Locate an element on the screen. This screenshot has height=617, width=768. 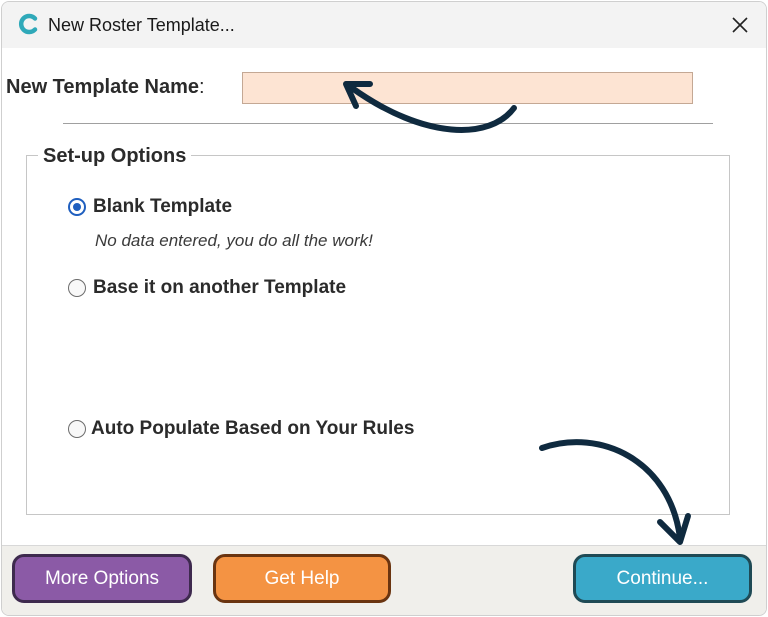
radio-blank-template: Blank Template is located at coordinates (150, 207).